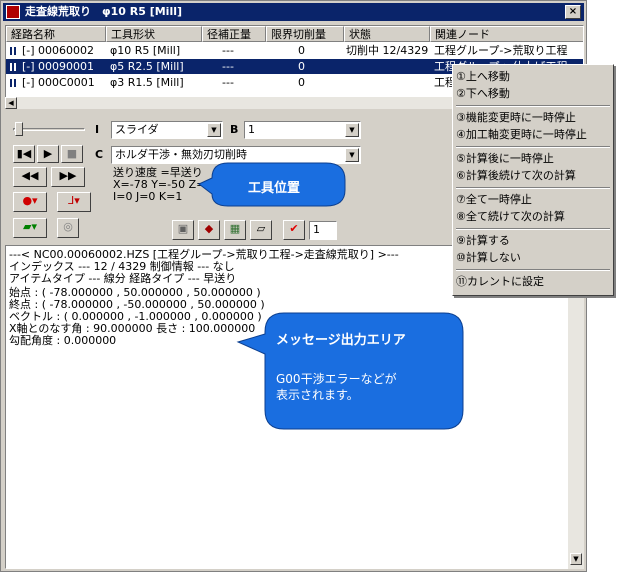 The width and height of the screenshot is (626, 572). I want to click on column-header-state: 状態, so click(387, 34).